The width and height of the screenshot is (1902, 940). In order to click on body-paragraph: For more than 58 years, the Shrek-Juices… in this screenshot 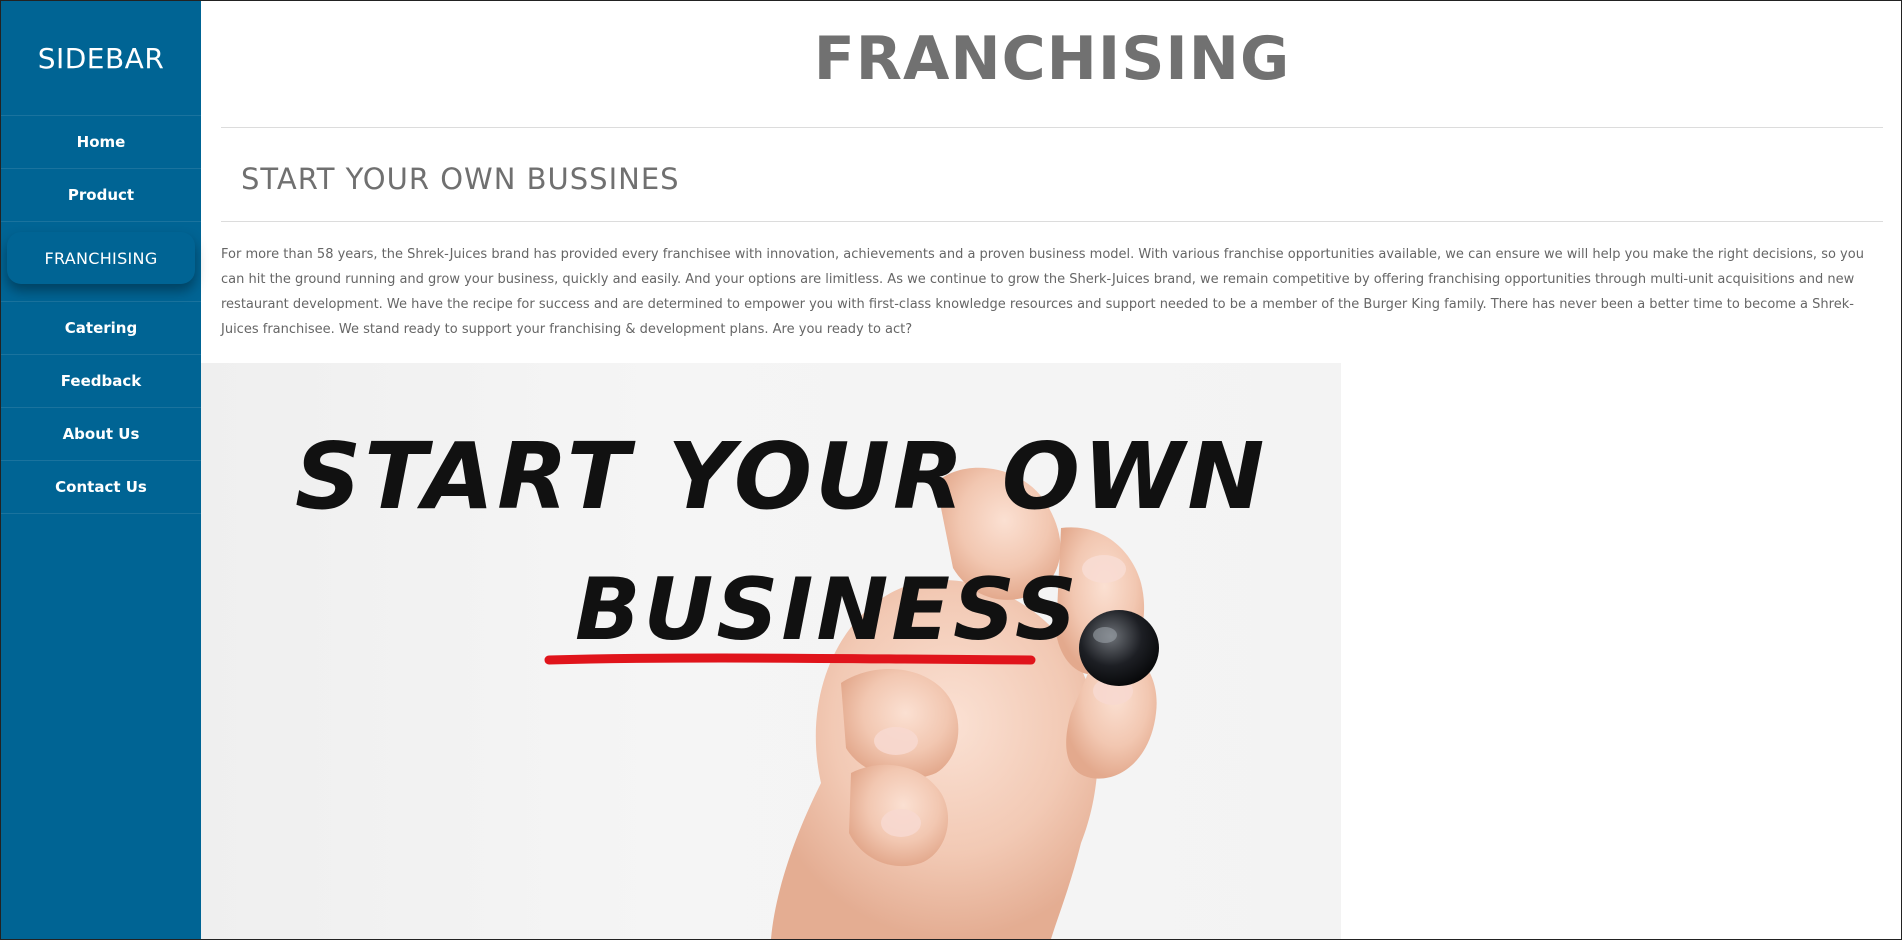, I will do `click(1042, 292)`.